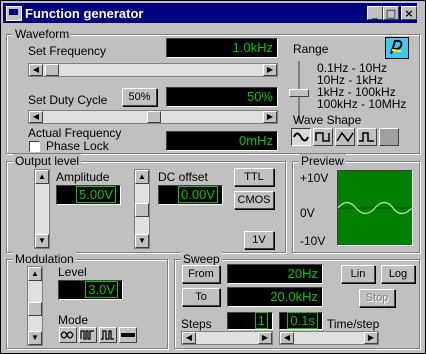 Image resolution: width=426 pixels, height=354 pixels. Describe the element at coordinates (77, 146) in the screenshot. I see `phase-lock-label: Phase Lock` at that location.